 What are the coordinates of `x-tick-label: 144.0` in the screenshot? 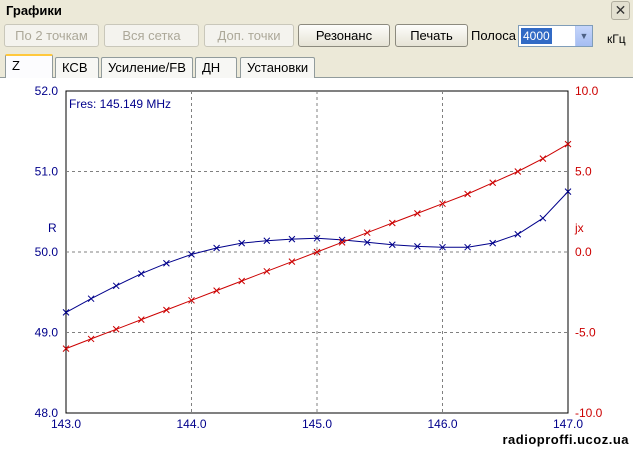 It's located at (191, 424).